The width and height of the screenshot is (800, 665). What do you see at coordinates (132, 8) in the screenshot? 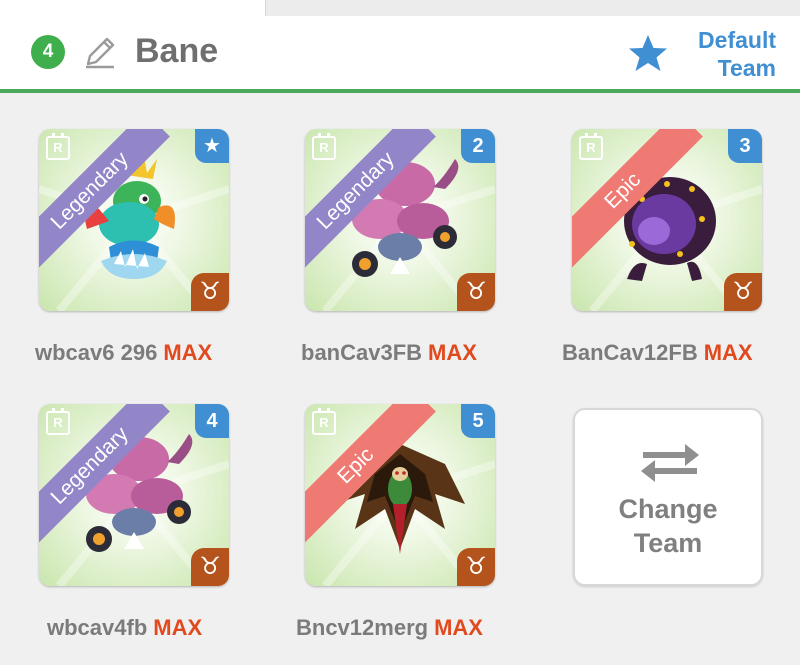
I see `tab-current-team` at bounding box center [132, 8].